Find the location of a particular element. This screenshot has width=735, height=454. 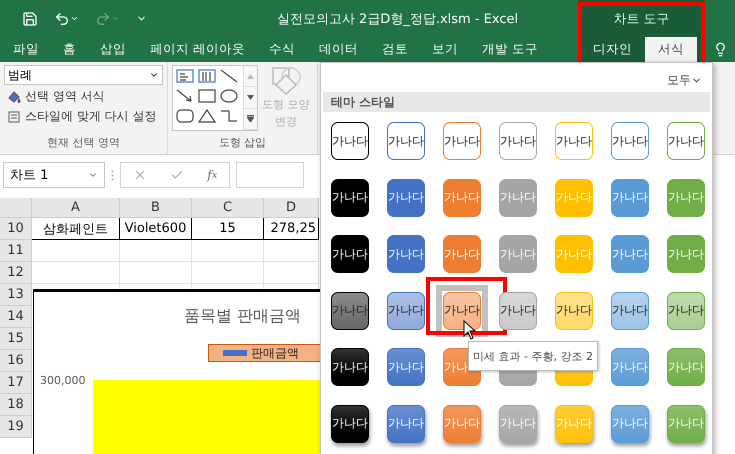

oval-icon is located at coordinates (229, 96).